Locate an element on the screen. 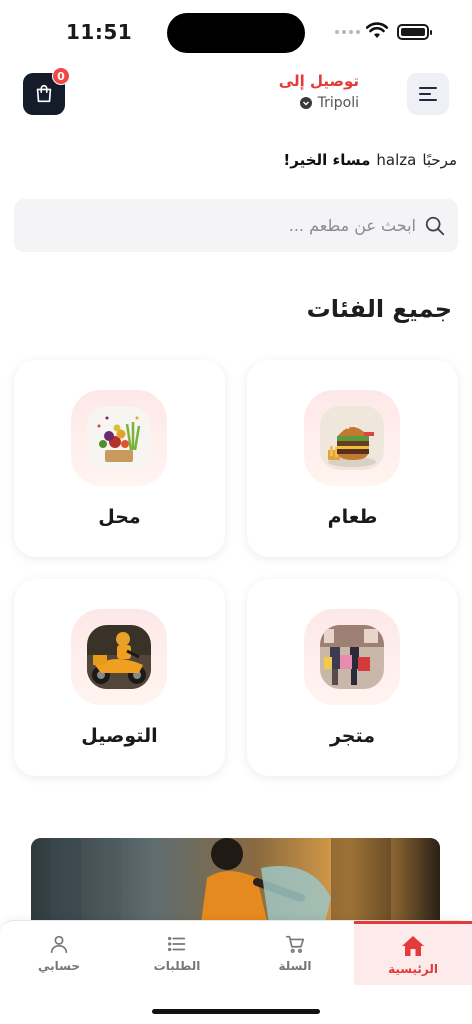  user-icon is located at coordinates (59, 944).